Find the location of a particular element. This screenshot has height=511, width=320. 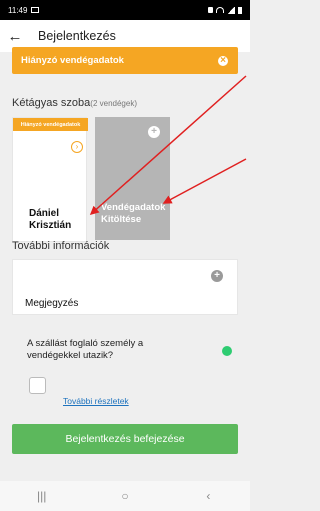

home-icon: ○ is located at coordinates (125, 496).